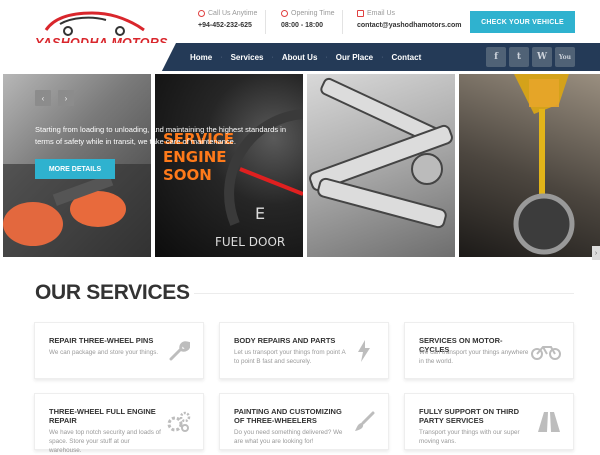 The height and width of the screenshot is (455, 600). I want to click on title-rule, so click(384, 293).